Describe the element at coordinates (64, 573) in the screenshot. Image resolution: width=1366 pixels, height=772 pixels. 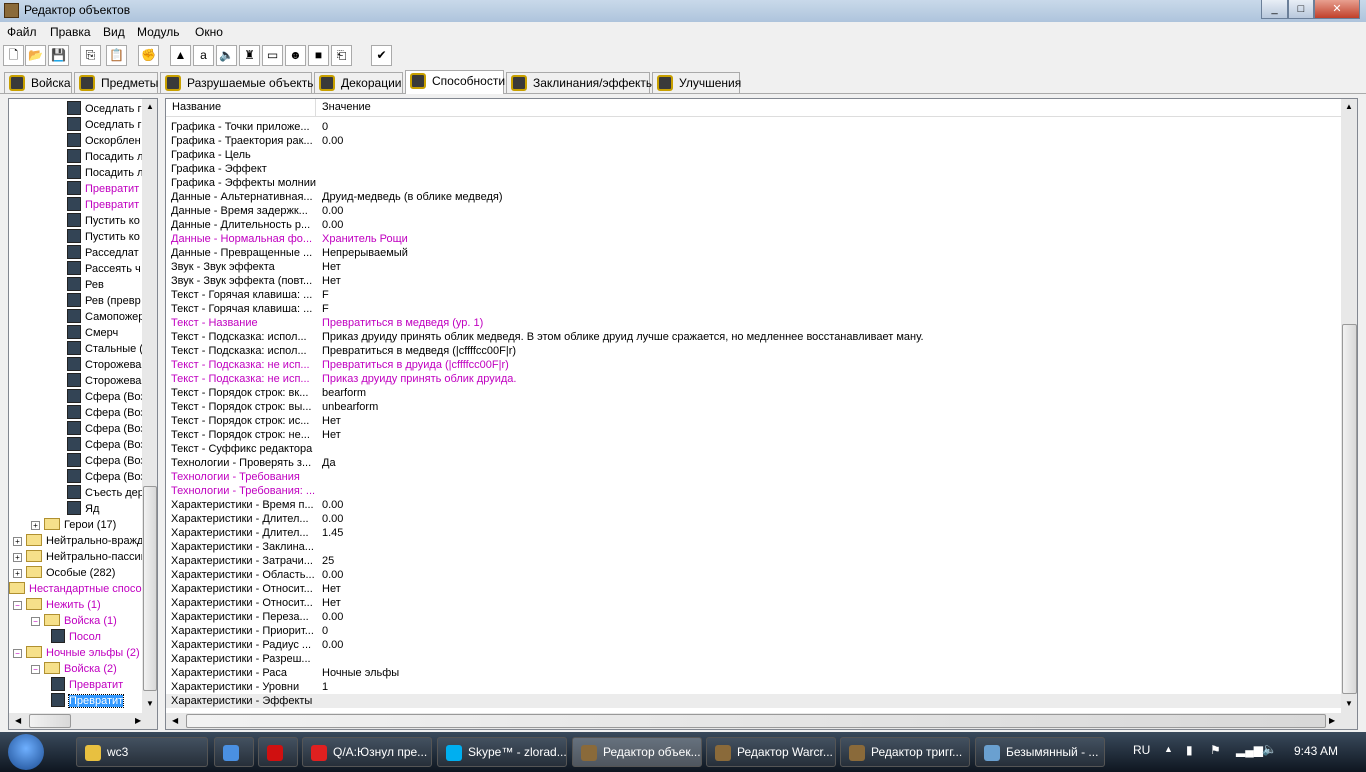
I see `tree-folder: + Особые (282)` at that location.